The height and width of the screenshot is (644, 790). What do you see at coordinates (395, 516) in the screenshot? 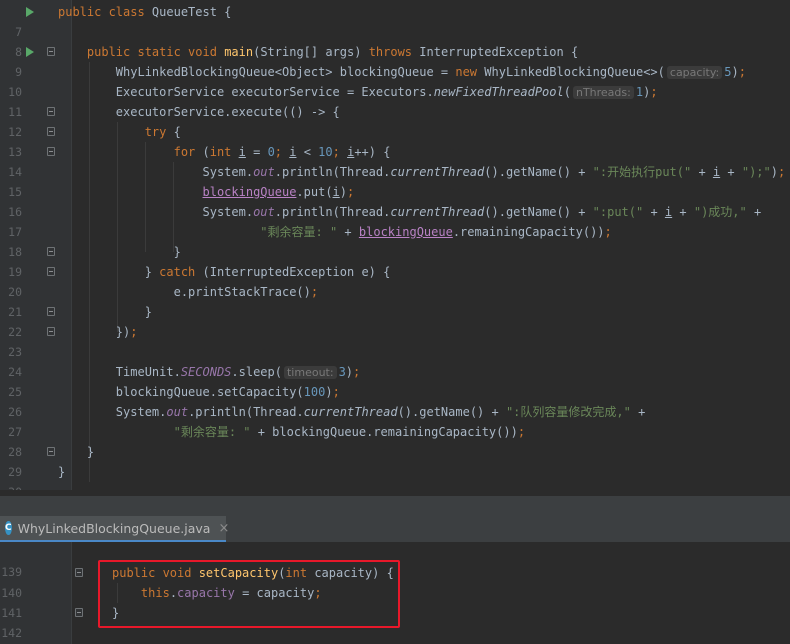
I see `editor-tab-bar: C WhyLinkedBlockingQueue.java ×` at bounding box center [395, 516].